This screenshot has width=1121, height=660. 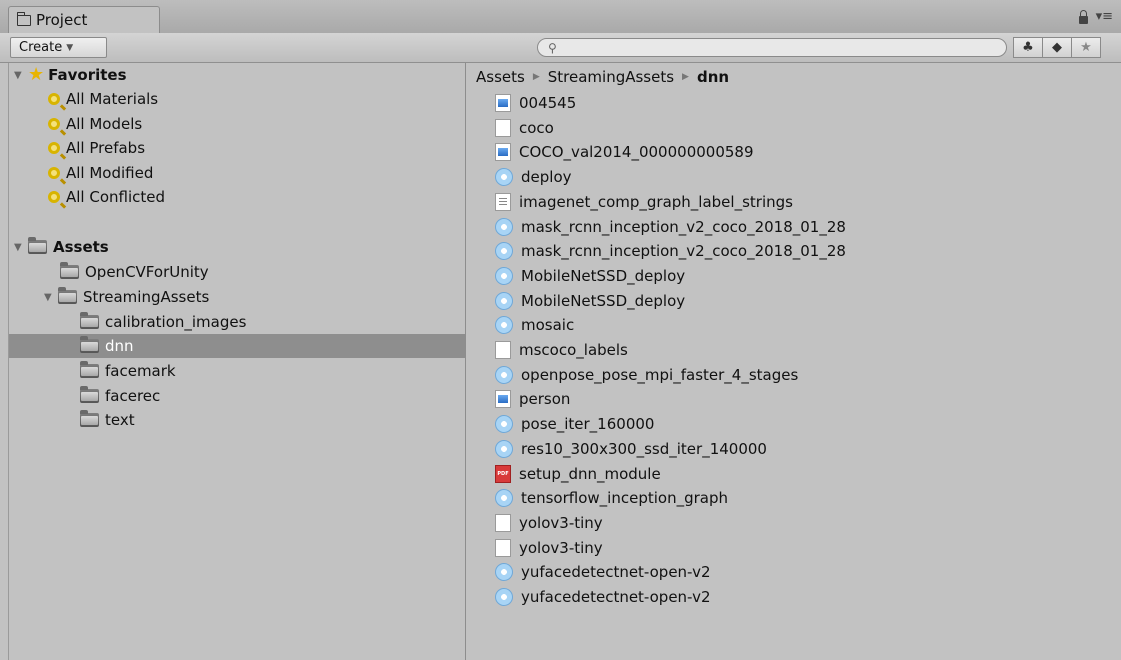 What do you see at coordinates (1028, 47) in the screenshot?
I see `filter-by-type-icon: ♣` at bounding box center [1028, 47].